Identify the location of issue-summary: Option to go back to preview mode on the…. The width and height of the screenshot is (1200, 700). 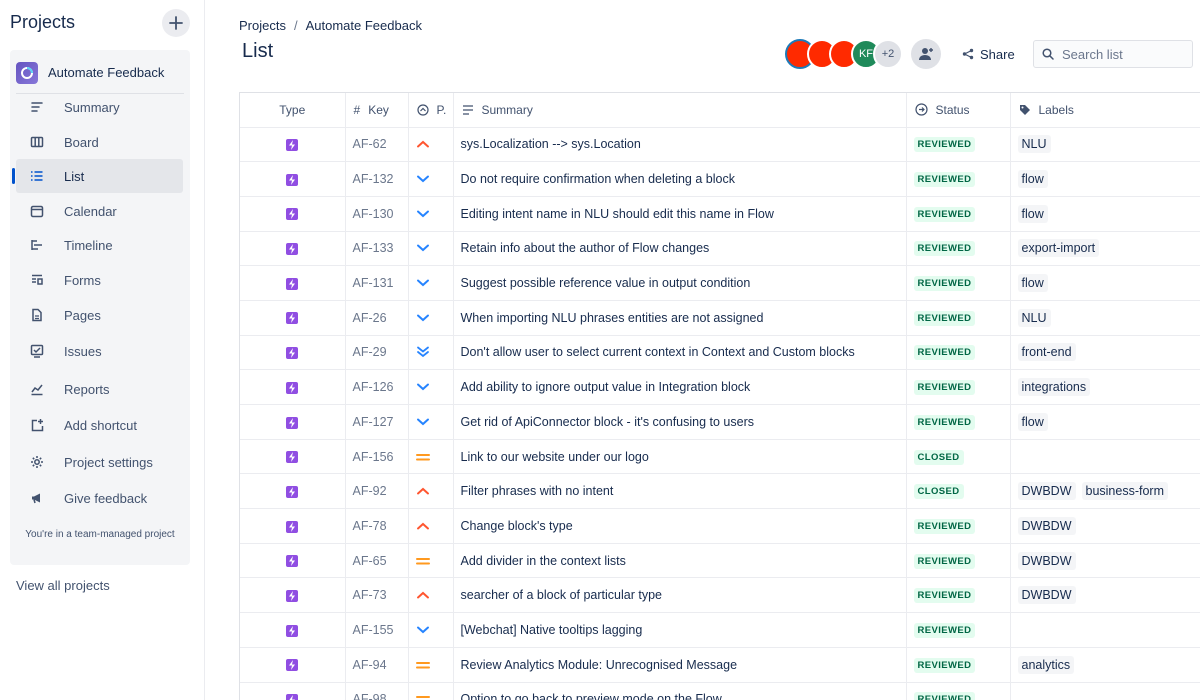
(680, 691).